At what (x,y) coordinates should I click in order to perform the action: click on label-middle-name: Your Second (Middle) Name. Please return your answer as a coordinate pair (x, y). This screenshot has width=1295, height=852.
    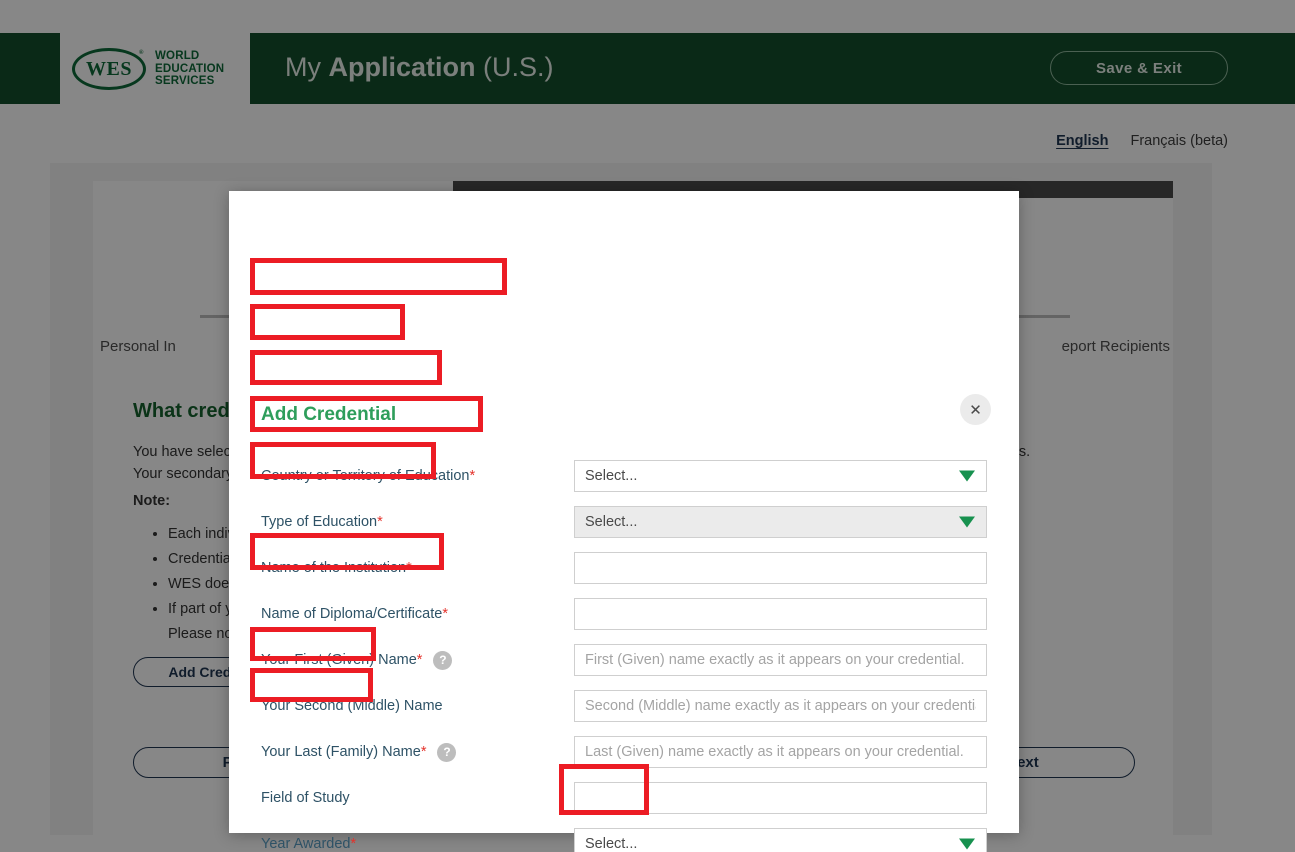
    Looking at the image, I should click on (352, 706).